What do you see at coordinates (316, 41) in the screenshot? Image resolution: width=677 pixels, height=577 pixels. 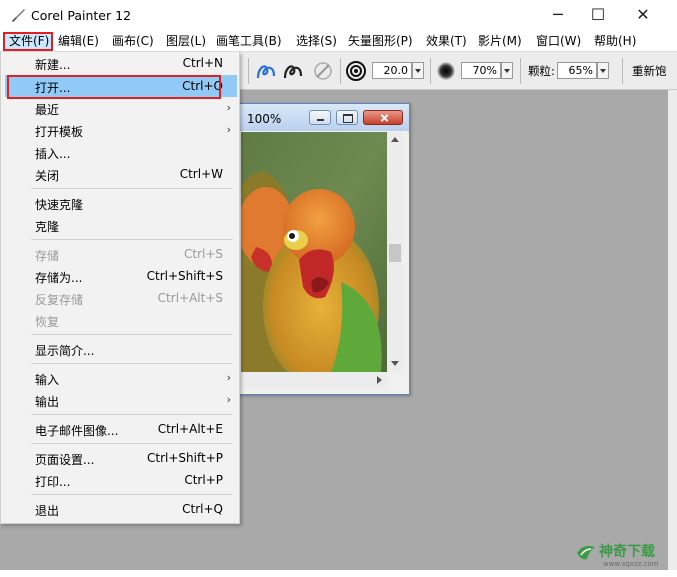 I see `menu-select: 选择(S)` at bounding box center [316, 41].